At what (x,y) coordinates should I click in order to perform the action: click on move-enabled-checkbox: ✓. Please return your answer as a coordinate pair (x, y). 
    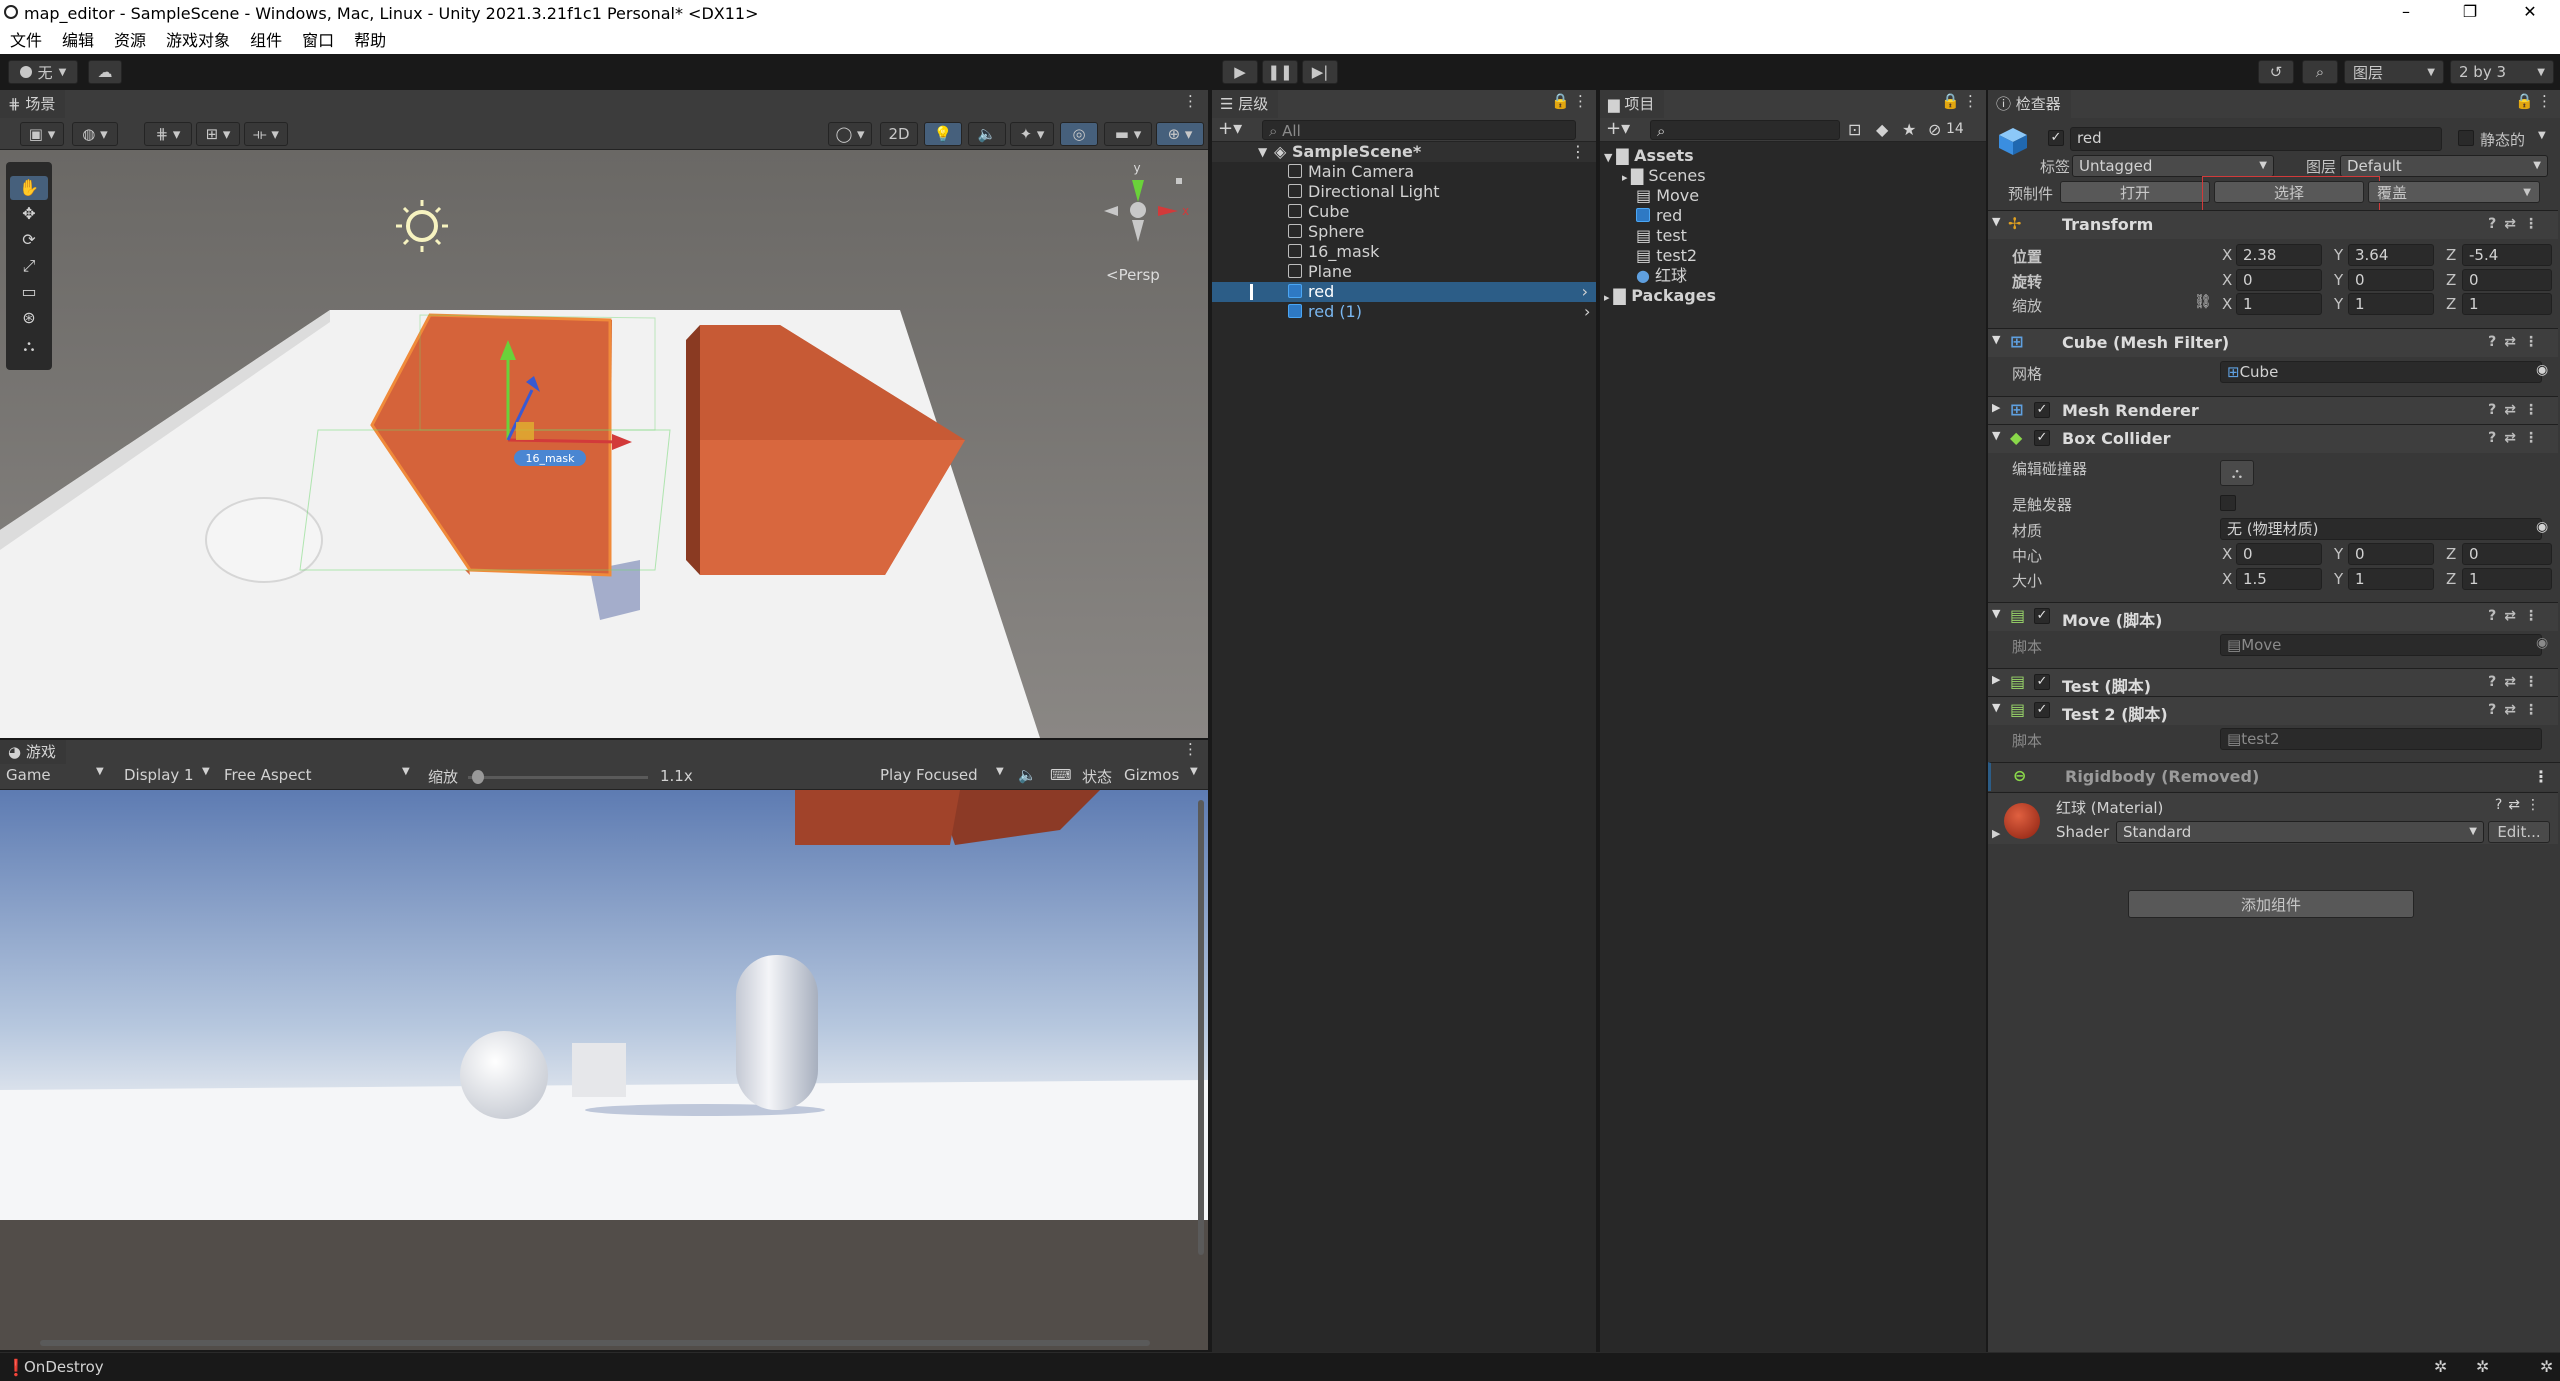
    Looking at the image, I should click on (2042, 616).